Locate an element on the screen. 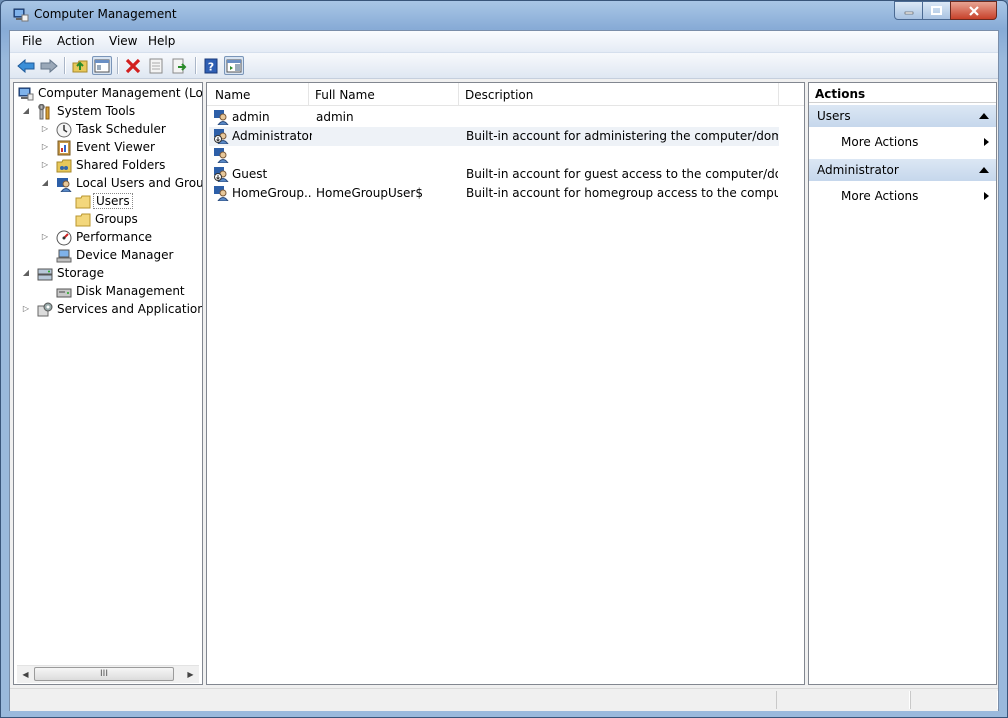 This screenshot has height=718, width=1008. forward-arrow-icon is located at coordinates (49, 65).